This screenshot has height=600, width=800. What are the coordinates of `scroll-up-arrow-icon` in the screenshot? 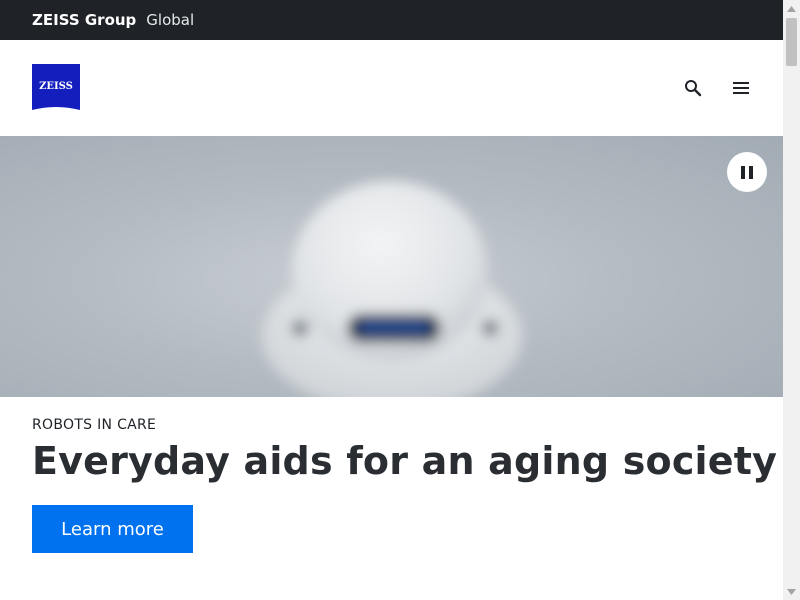 It's located at (791, 8).